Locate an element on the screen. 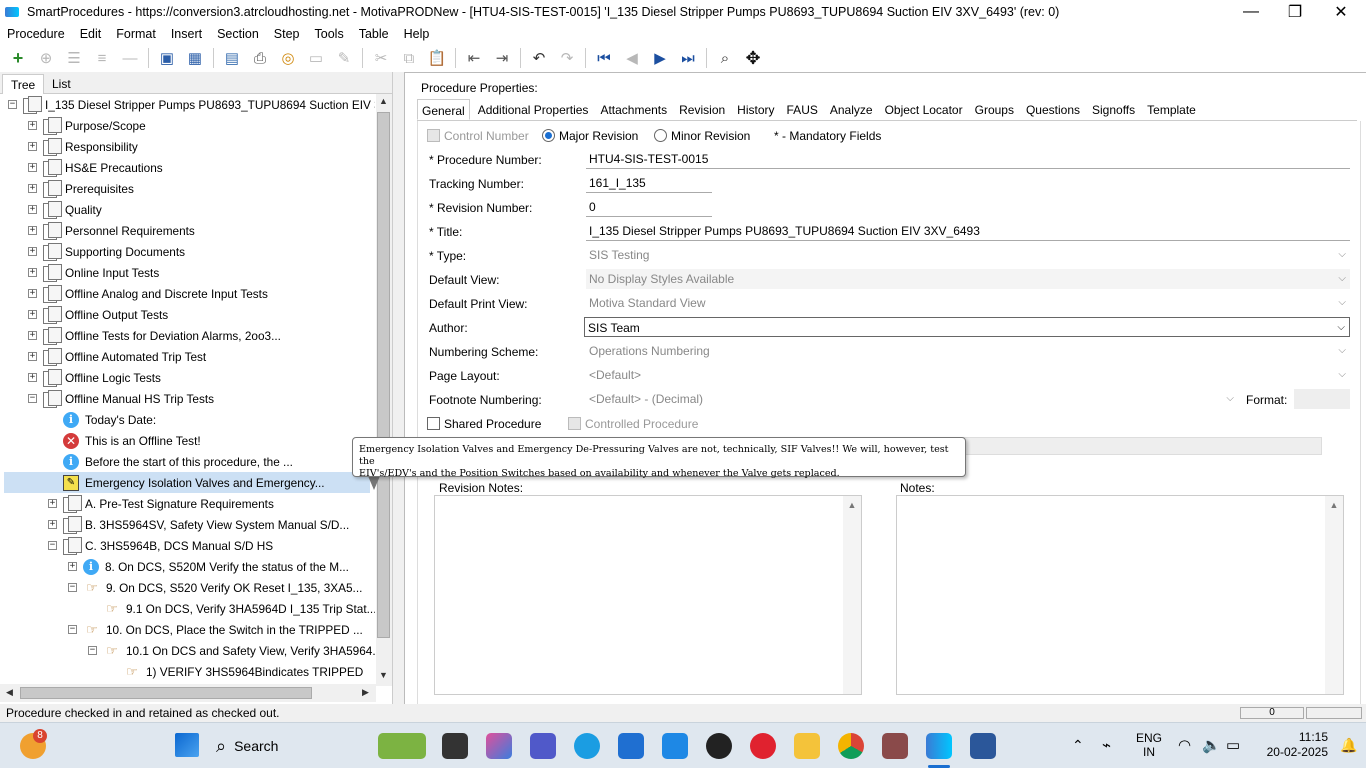  scroll-right-icon: ▶ is located at coordinates (365, 692).